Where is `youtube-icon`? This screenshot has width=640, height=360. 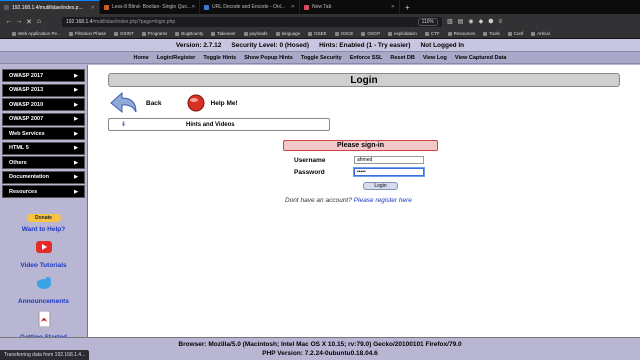
youtube-icon is located at coordinates (44, 247).